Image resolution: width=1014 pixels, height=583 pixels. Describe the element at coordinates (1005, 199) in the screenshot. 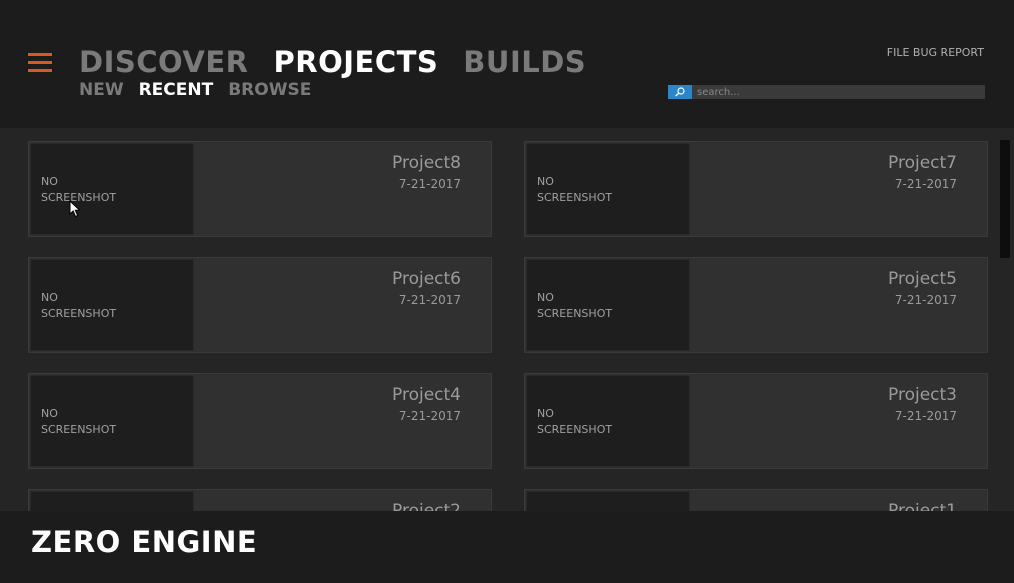

I see `scrollbar-thumb` at that location.